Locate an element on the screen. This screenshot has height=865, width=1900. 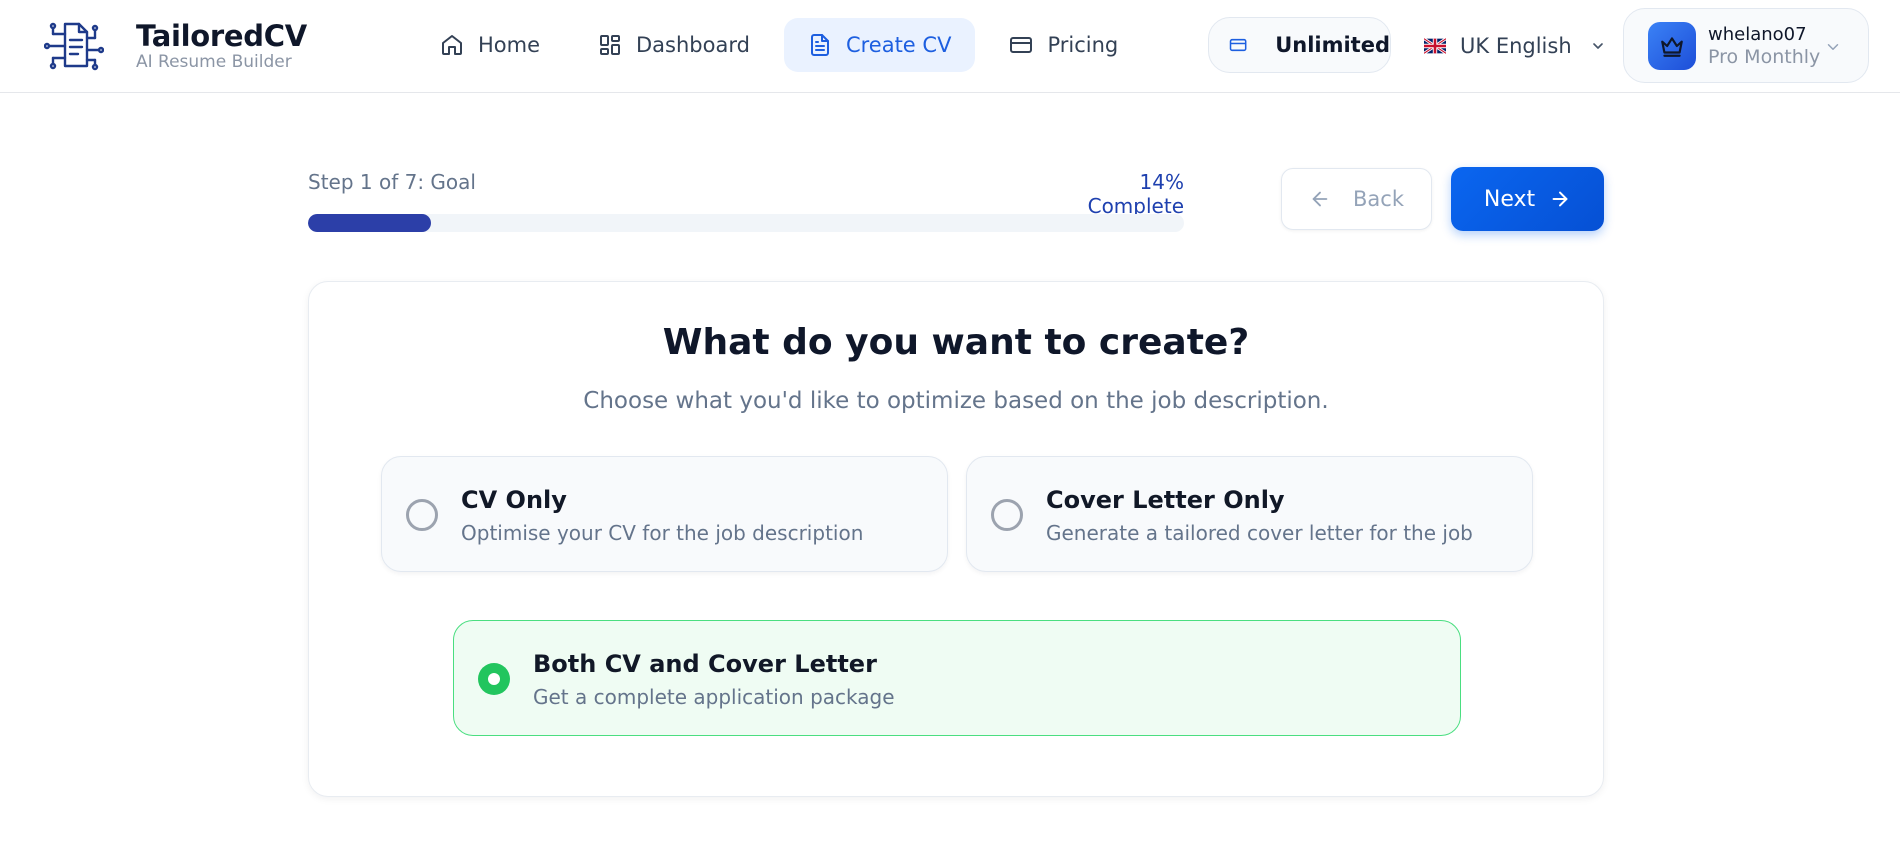
option-title: Both CV and Cover Letter is located at coordinates (705, 664).